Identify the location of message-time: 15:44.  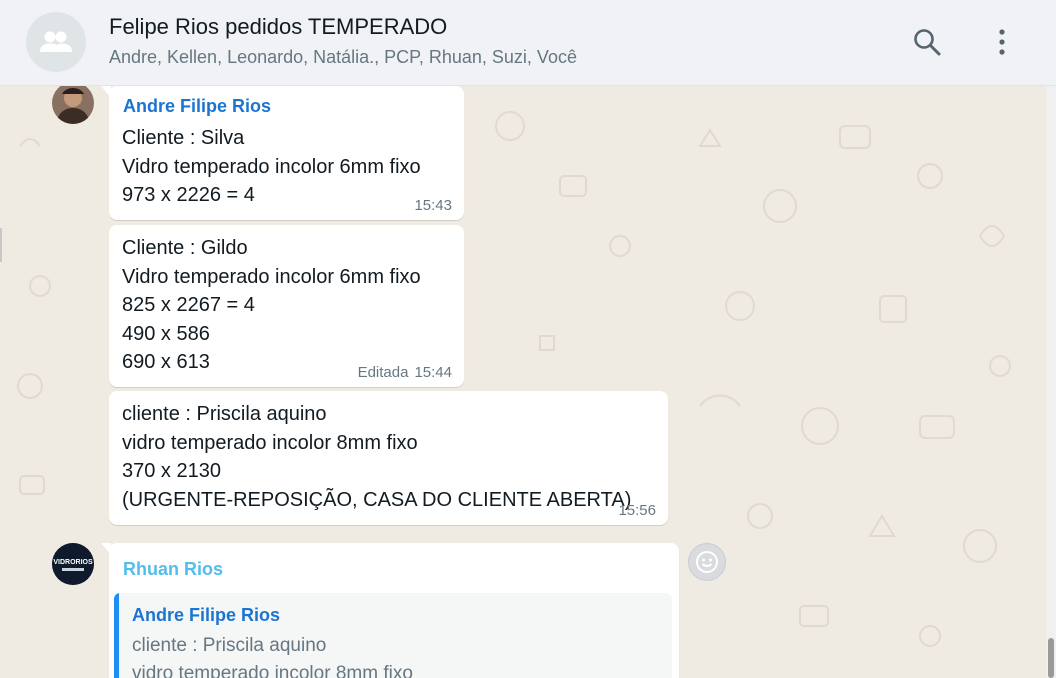
(433, 372).